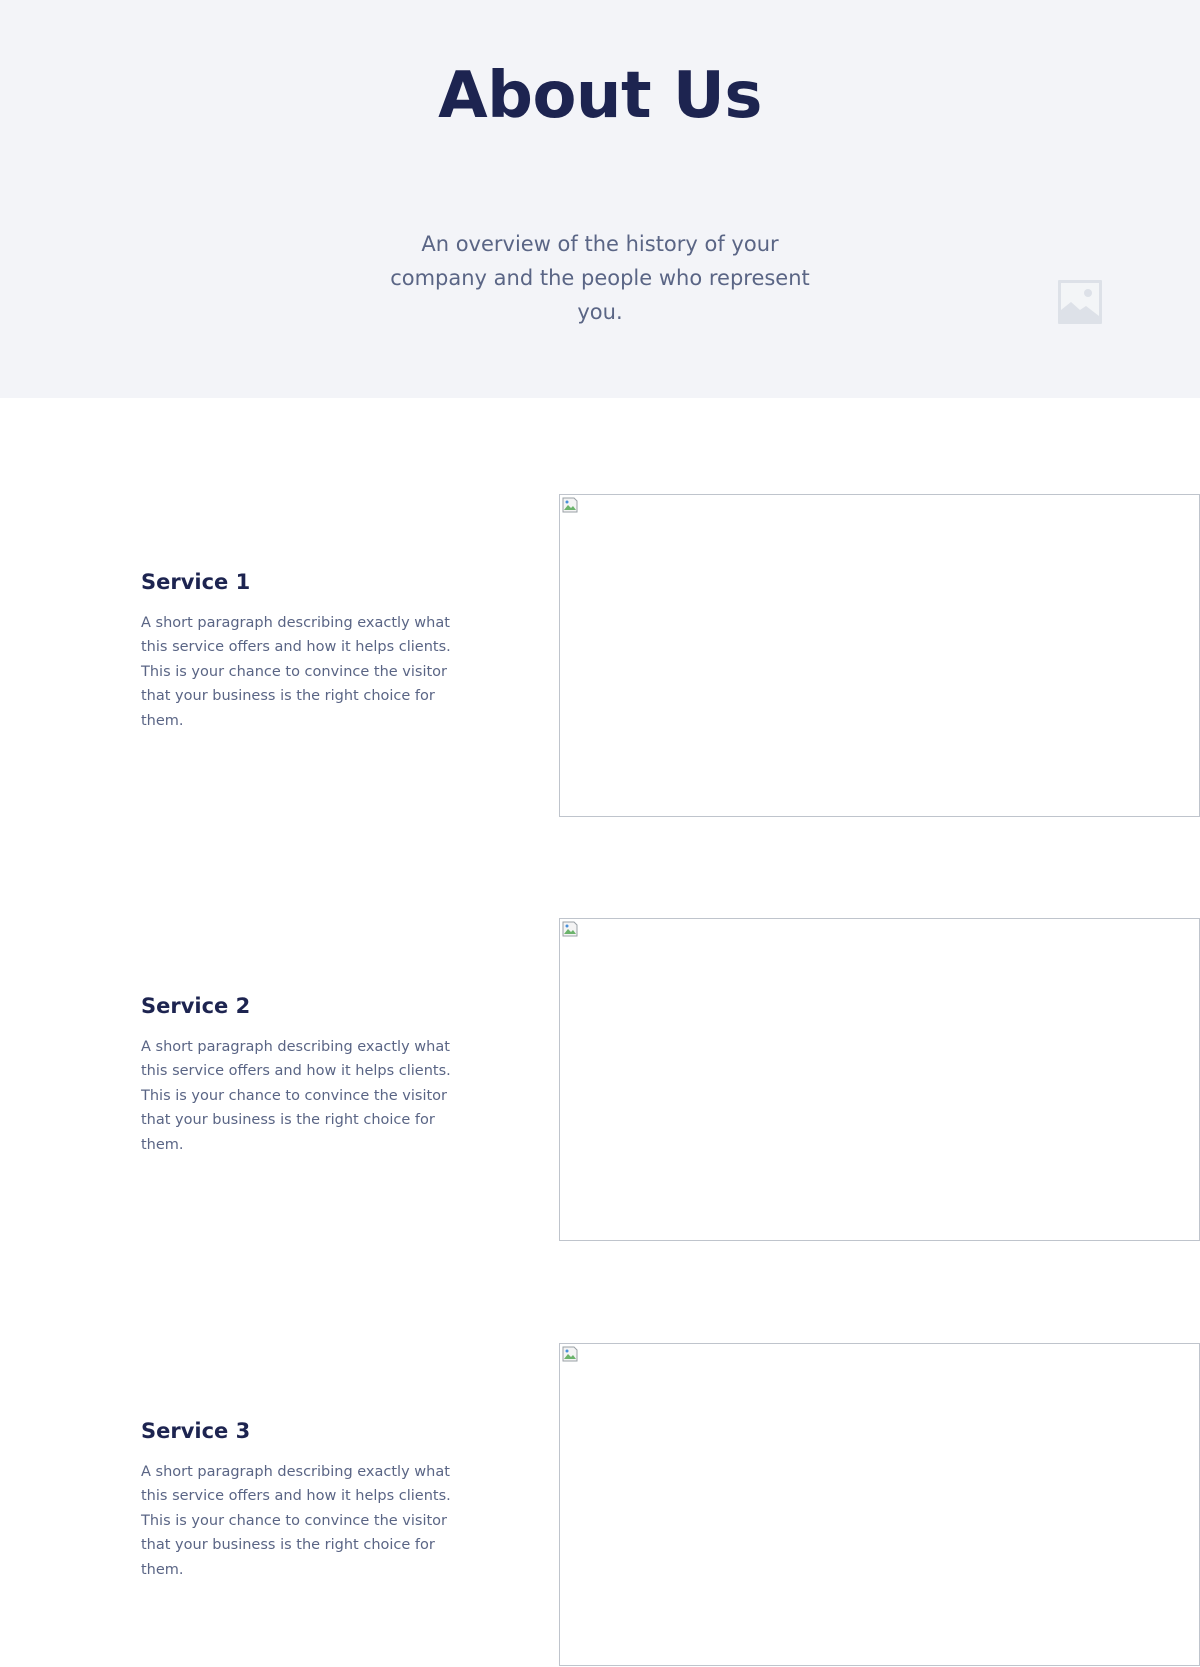  What do you see at coordinates (600, 96) in the screenshot?
I see `page-title: About Us` at bounding box center [600, 96].